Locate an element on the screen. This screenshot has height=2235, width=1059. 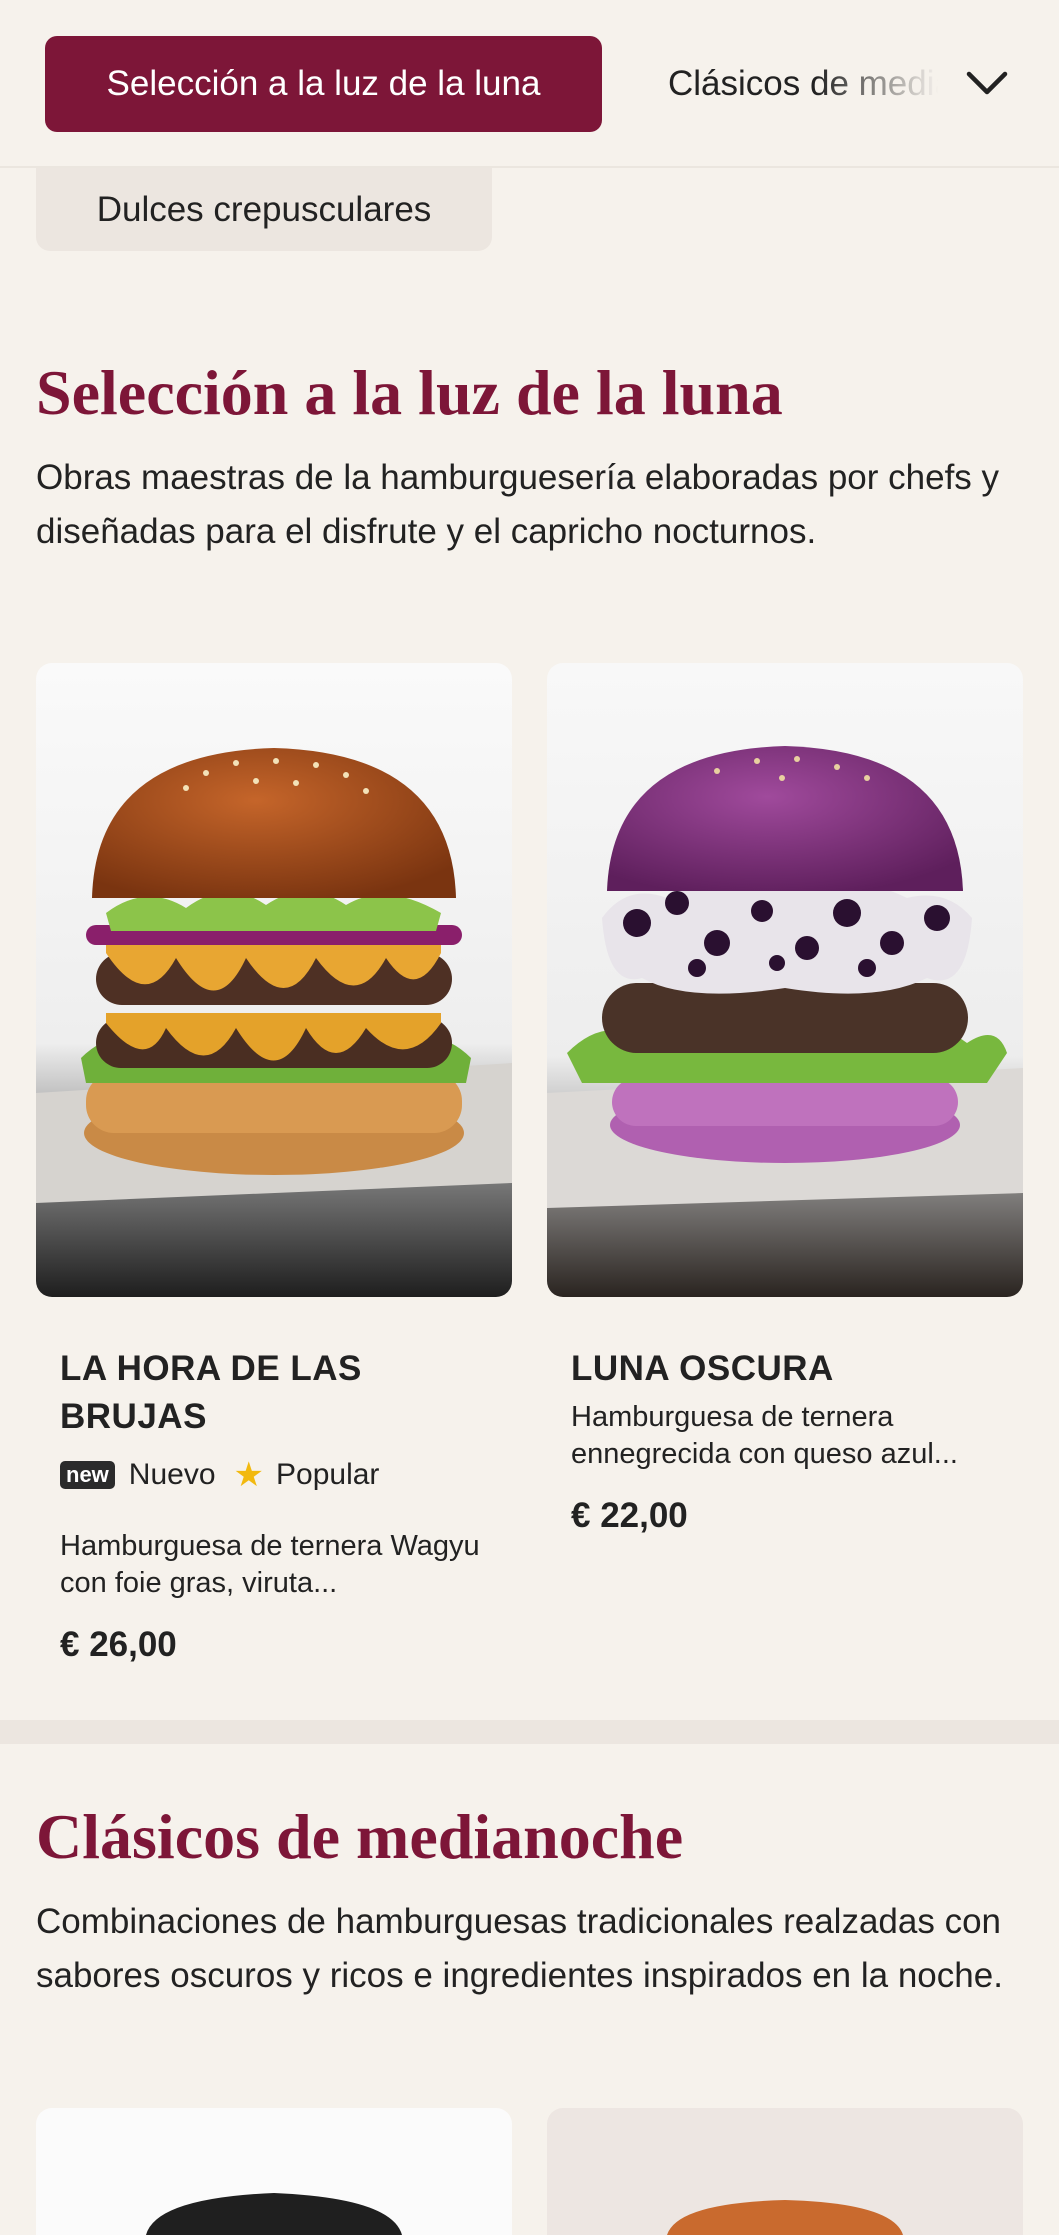
category-tab-twilight-sweets: Dulces crepusculares is located at coordinates (264, 209).